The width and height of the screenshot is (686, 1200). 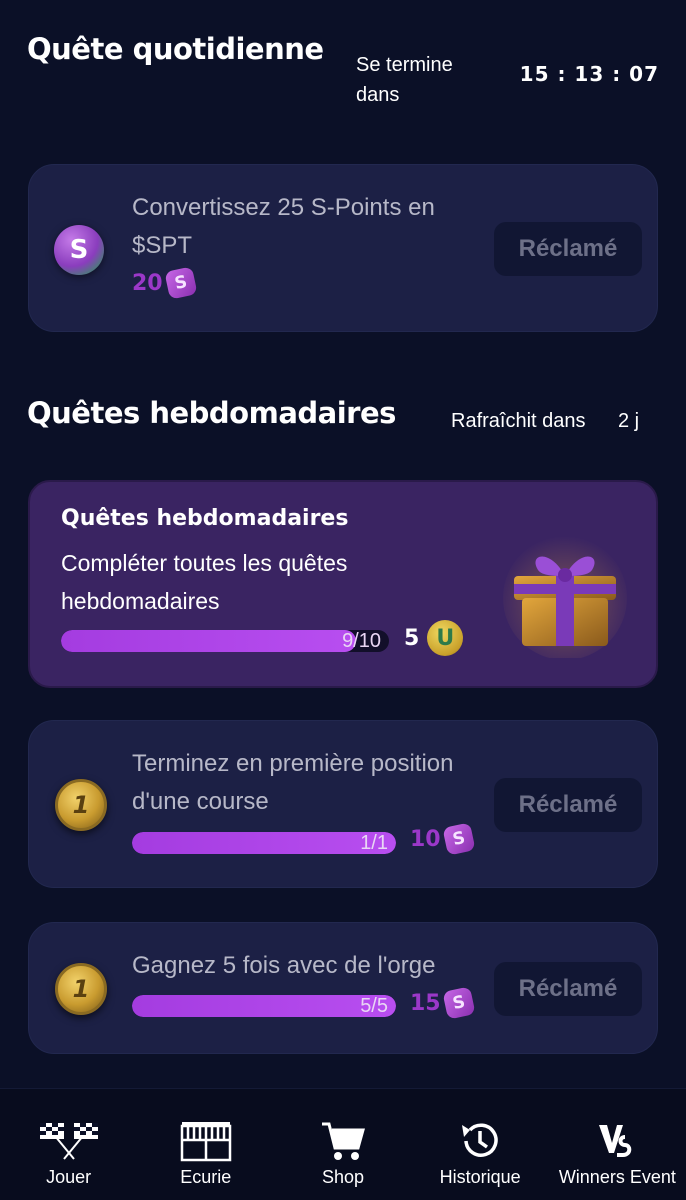 I want to click on nav-label: Shop, so click(x=342, y=1177).